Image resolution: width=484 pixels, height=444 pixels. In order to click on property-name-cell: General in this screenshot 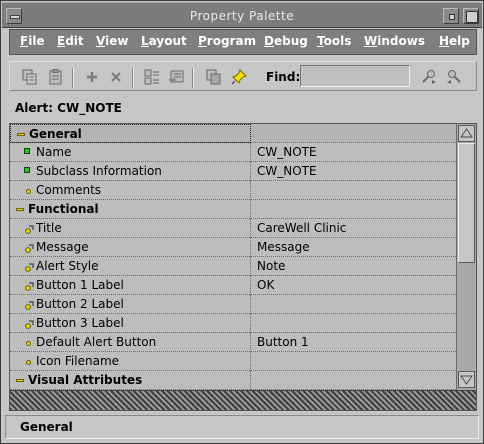, I will do `click(130, 133)`.